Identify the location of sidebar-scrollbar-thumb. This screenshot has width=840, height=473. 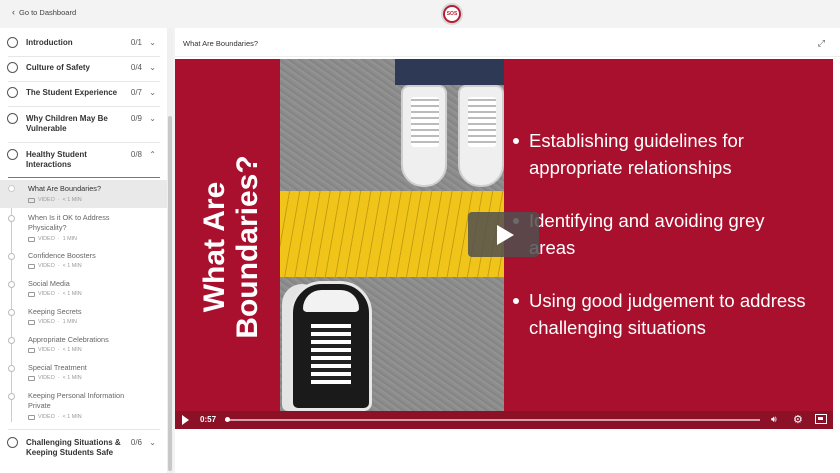
(170, 293).